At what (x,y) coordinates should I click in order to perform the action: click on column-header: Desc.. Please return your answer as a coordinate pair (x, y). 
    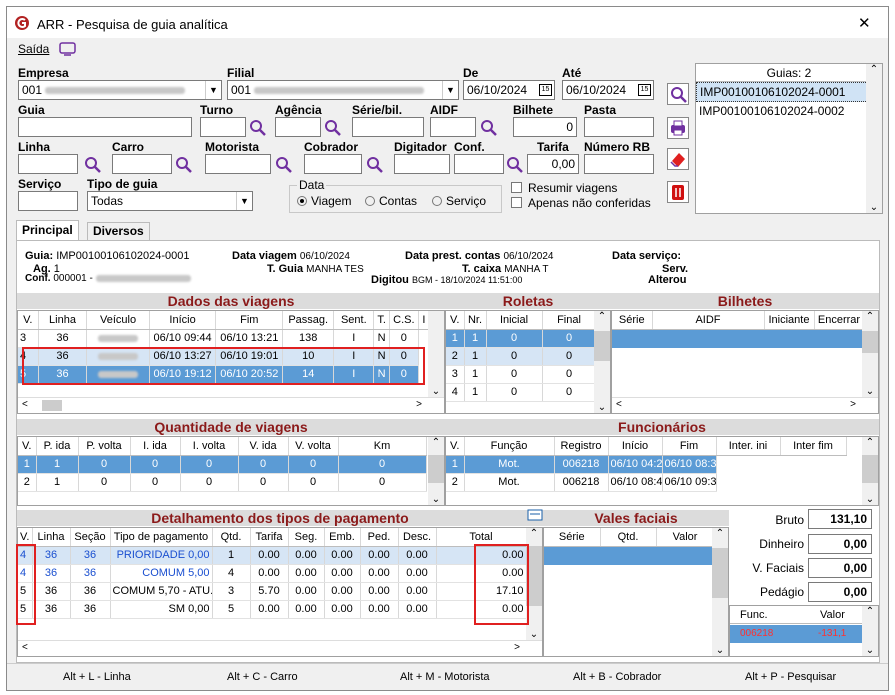
    Looking at the image, I should click on (417, 537).